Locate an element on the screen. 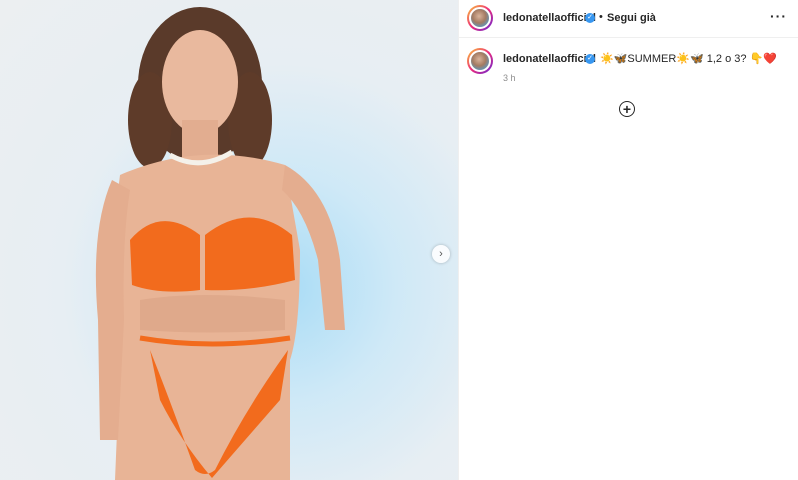  caption-avatar is located at coordinates (480, 61).